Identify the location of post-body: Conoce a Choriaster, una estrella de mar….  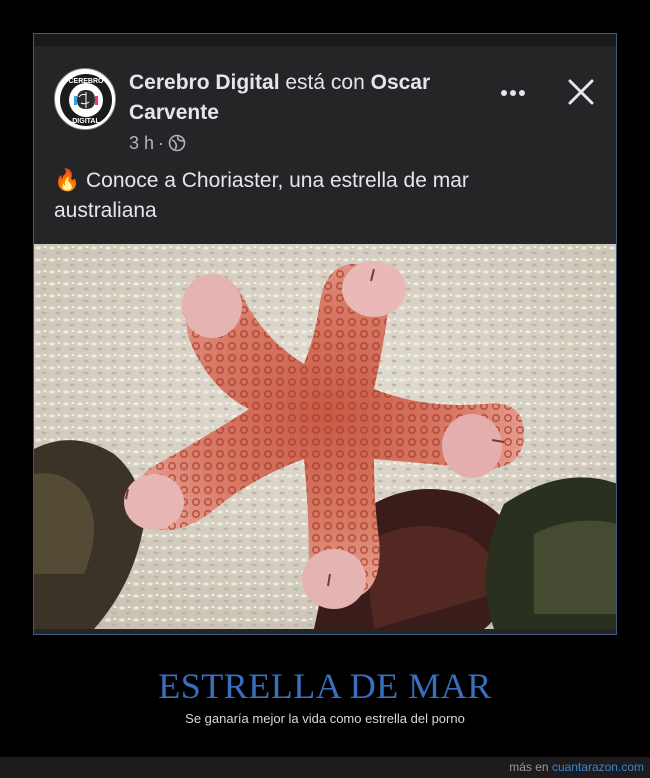
(261, 195).